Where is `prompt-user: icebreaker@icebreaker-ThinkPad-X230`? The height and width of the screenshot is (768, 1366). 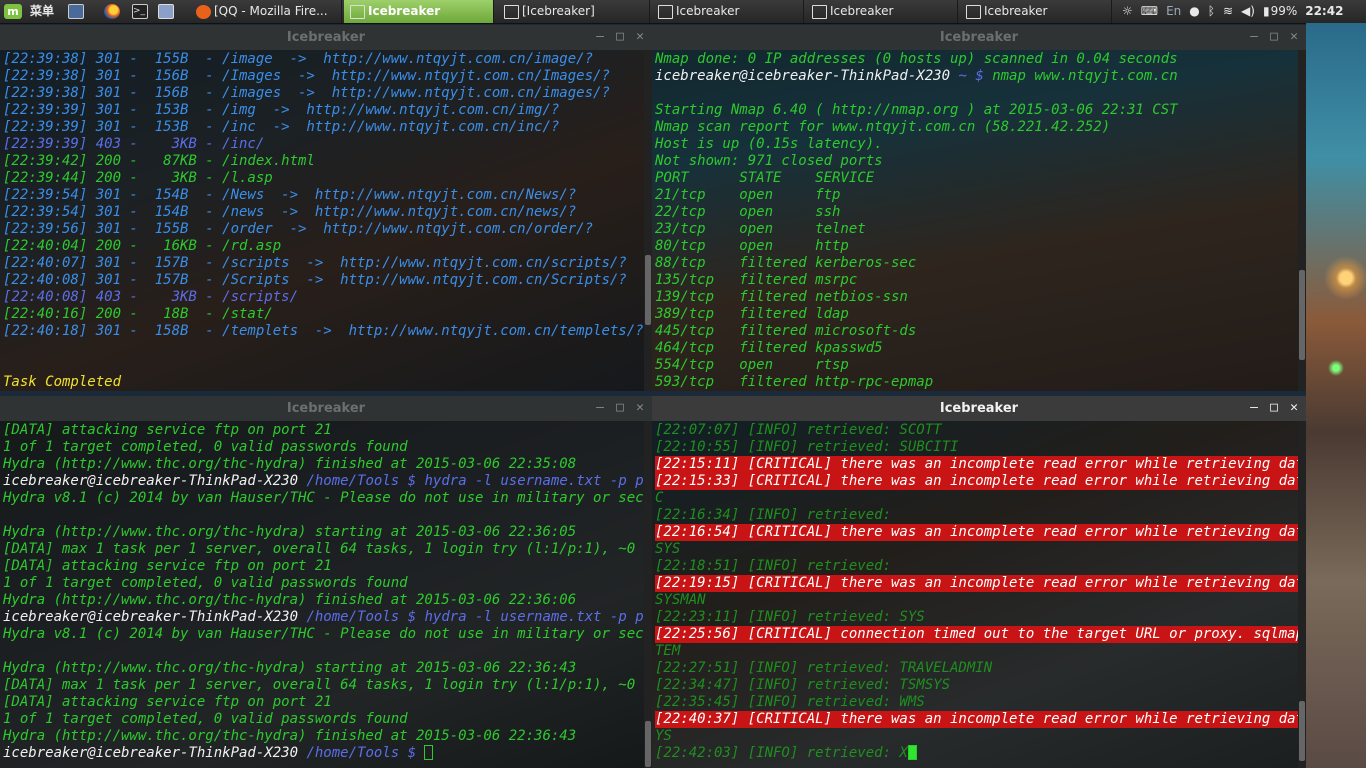 prompt-user: icebreaker@icebreaker-ThinkPad-X230 is located at coordinates (803, 76).